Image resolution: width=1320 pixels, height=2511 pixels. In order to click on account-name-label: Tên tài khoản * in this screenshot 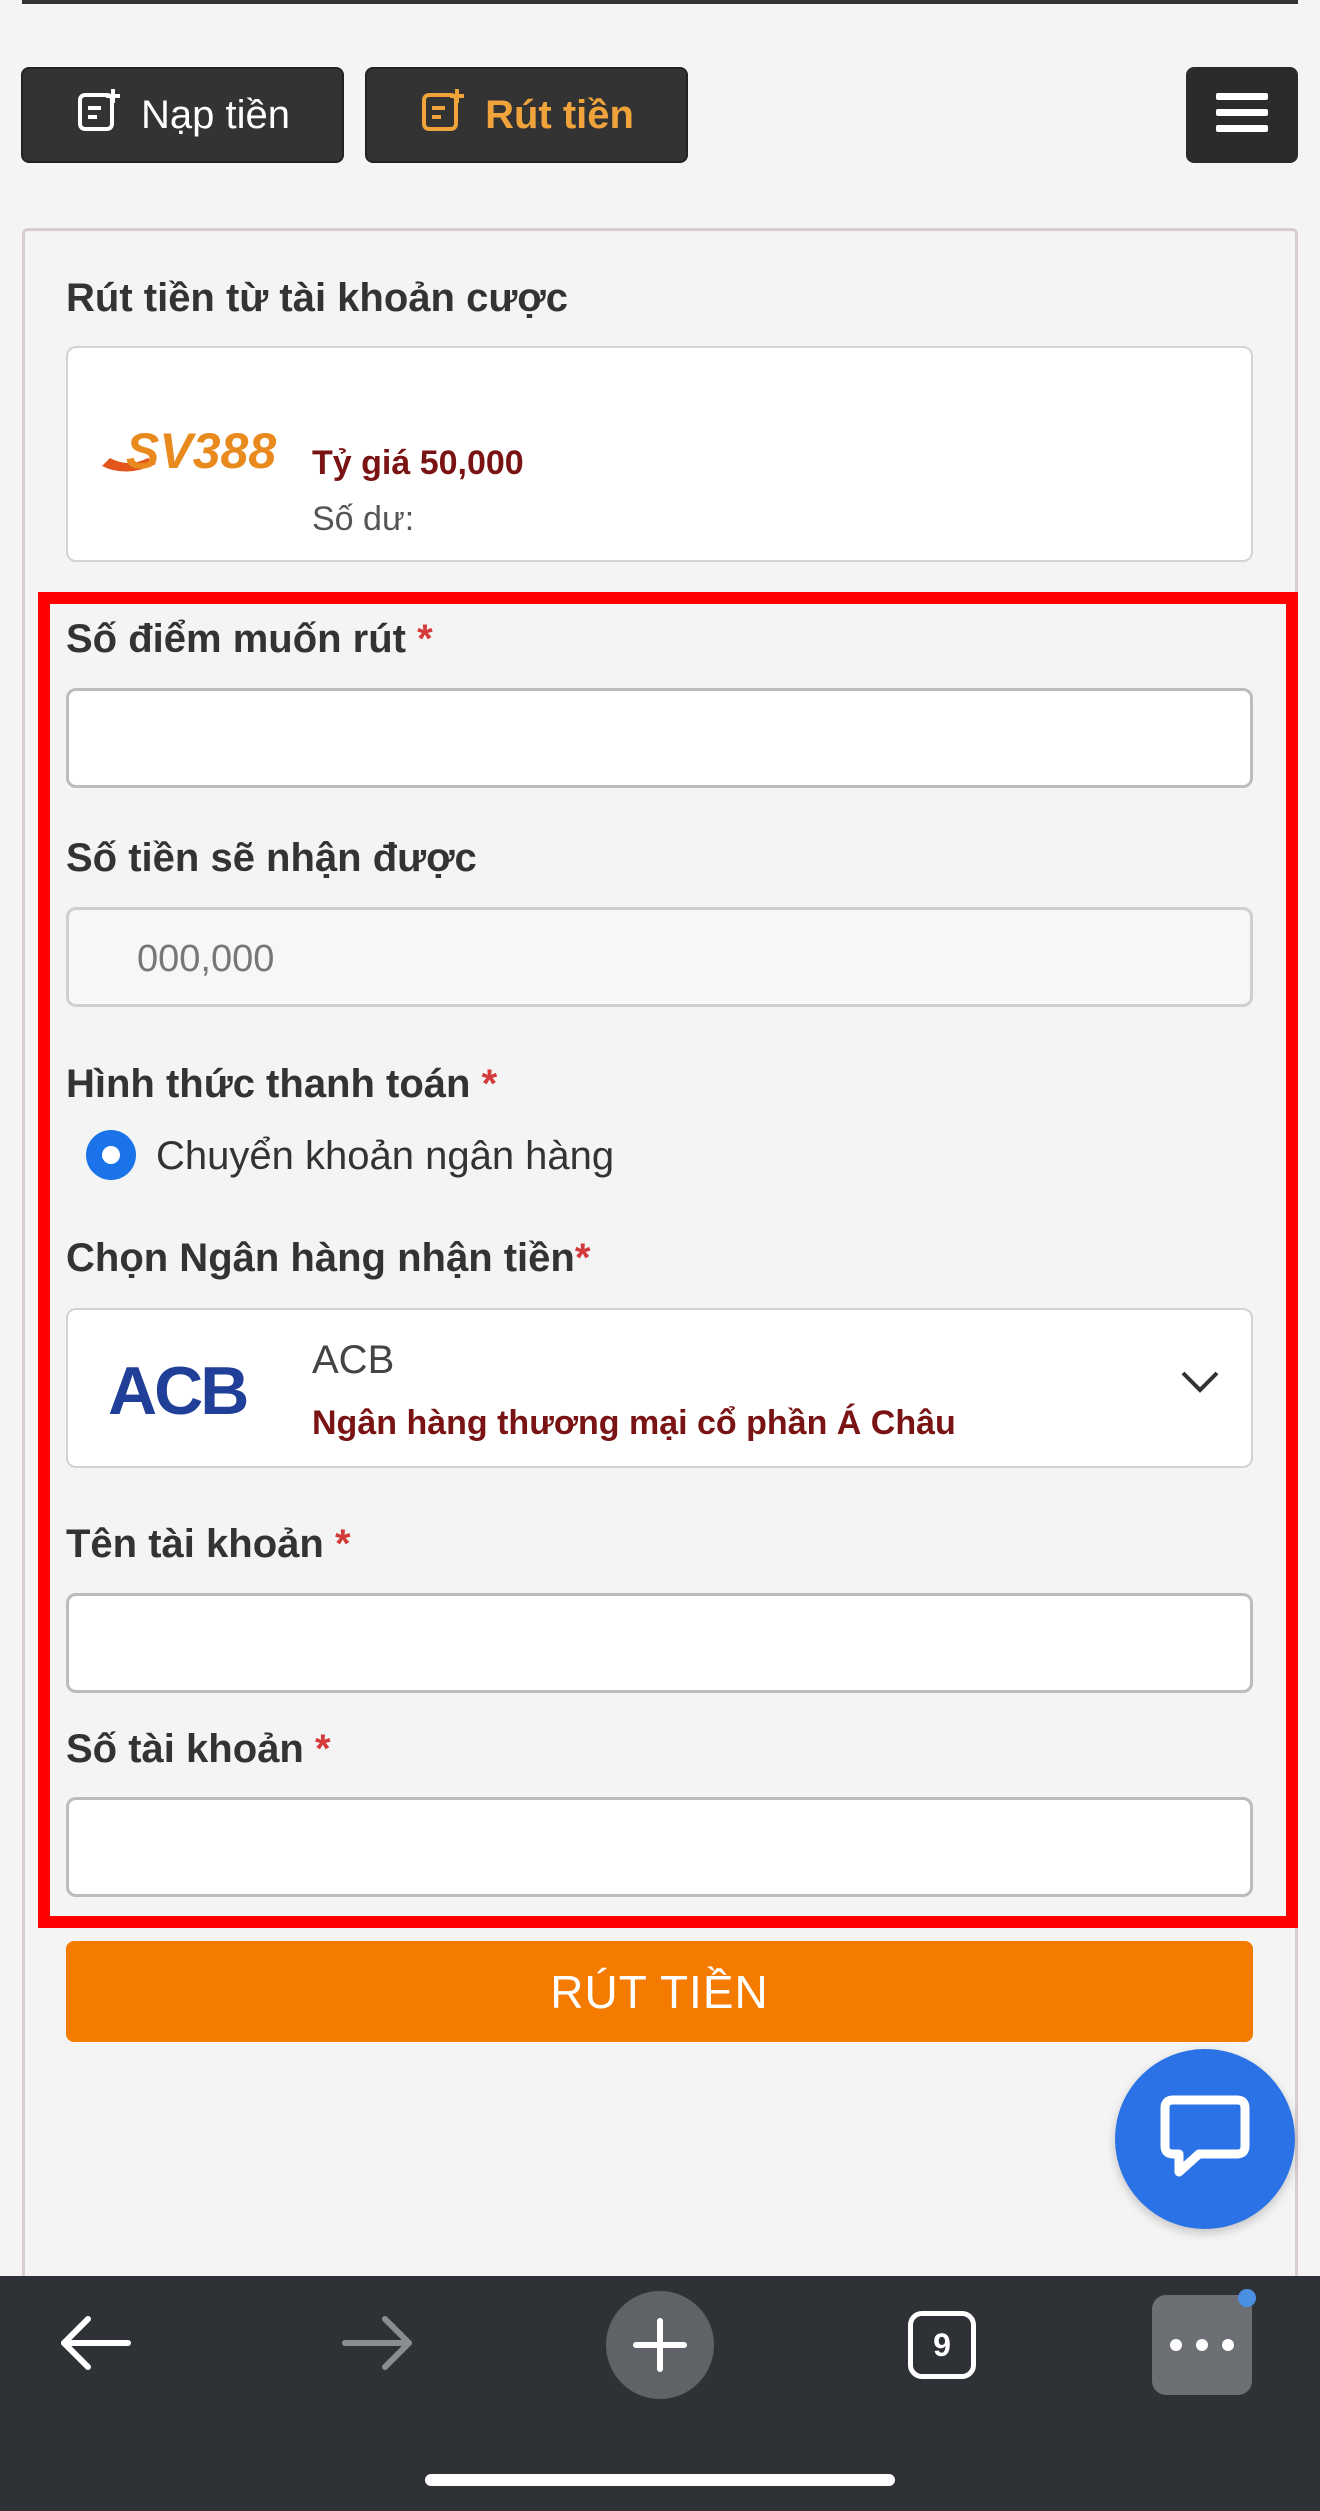, I will do `click(208, 1544)`.